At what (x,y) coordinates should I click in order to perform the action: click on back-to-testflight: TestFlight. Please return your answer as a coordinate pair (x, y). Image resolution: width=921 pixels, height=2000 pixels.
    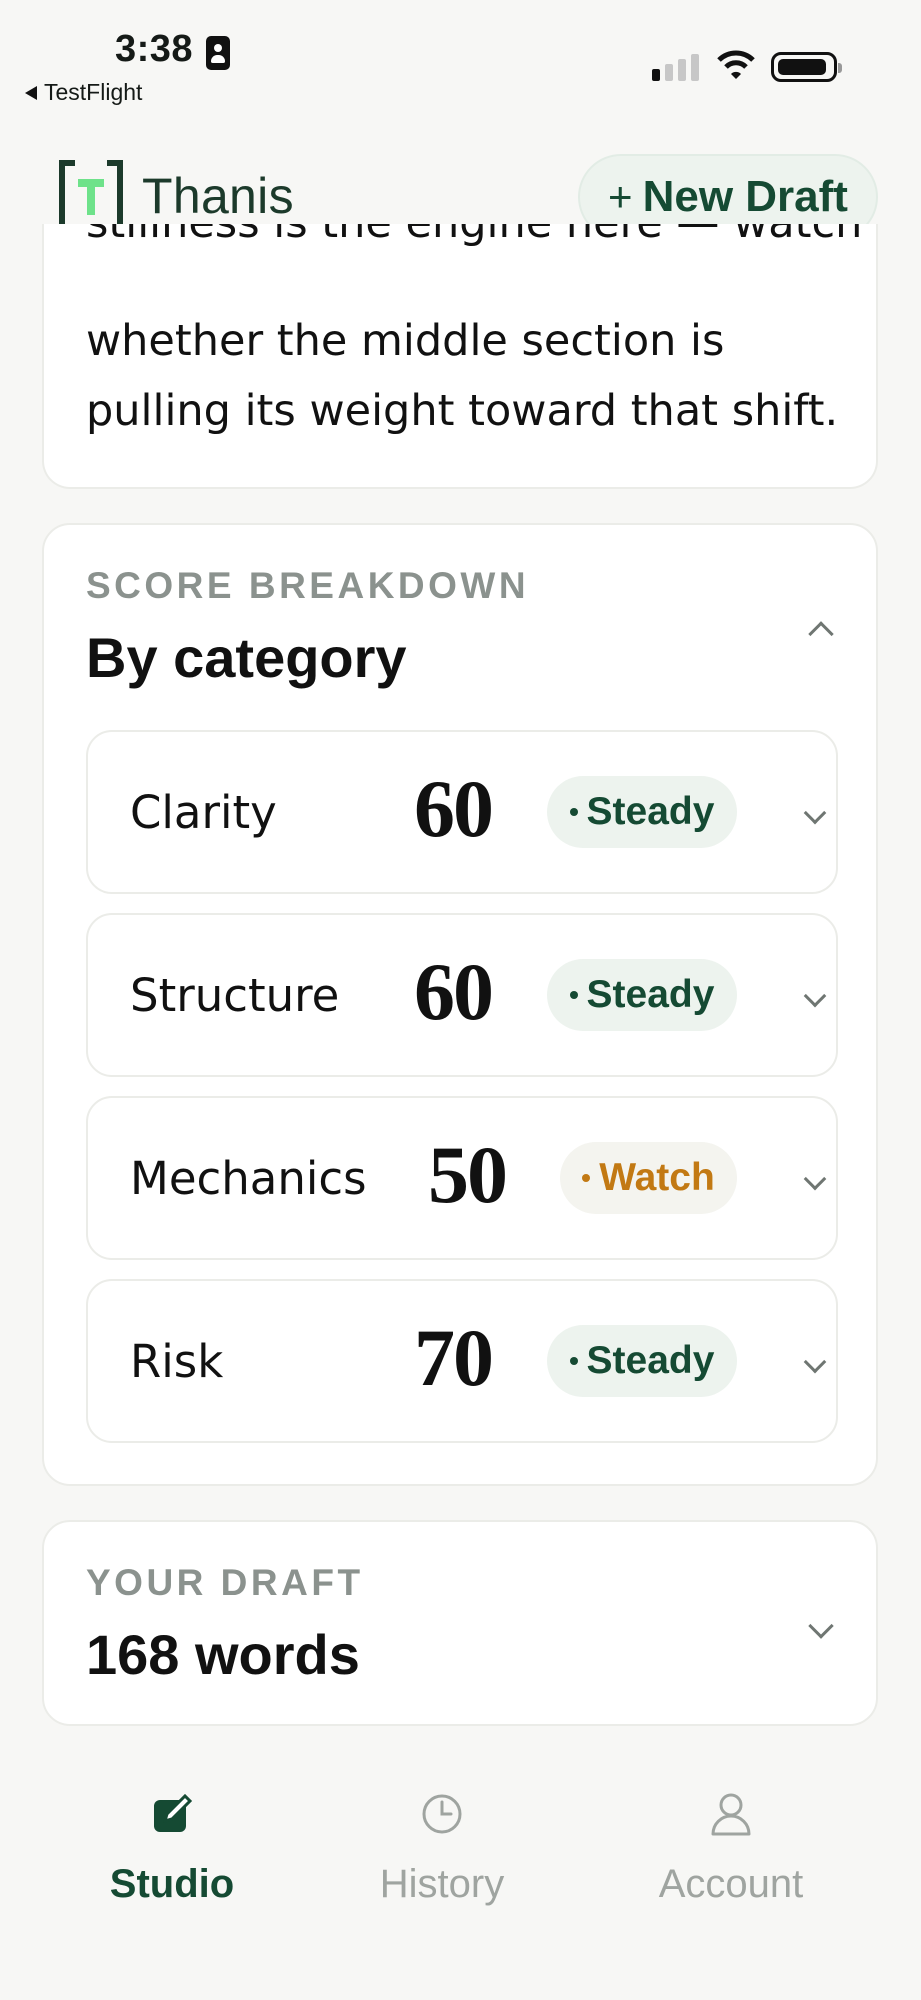
    Looking at the image, I should click on (83, 92).